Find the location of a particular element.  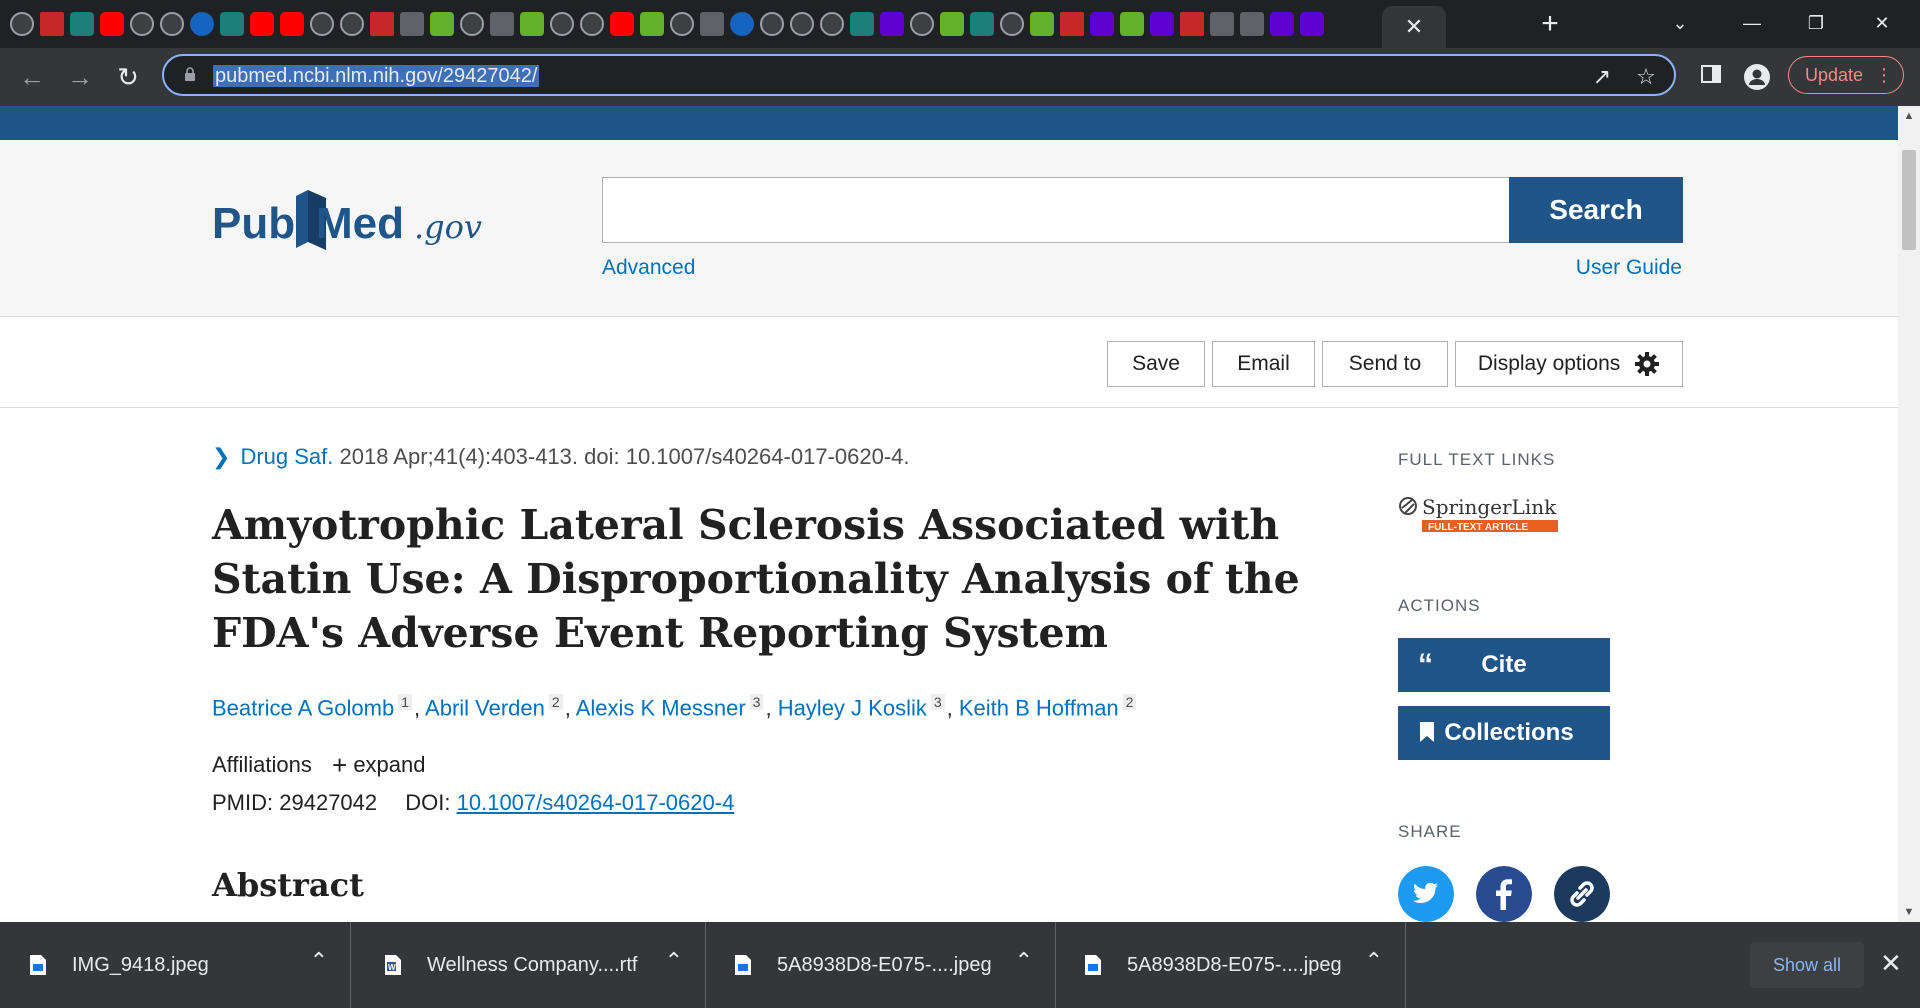

author-link: Keith B Hoffman is located at coordinates (1039, 707).